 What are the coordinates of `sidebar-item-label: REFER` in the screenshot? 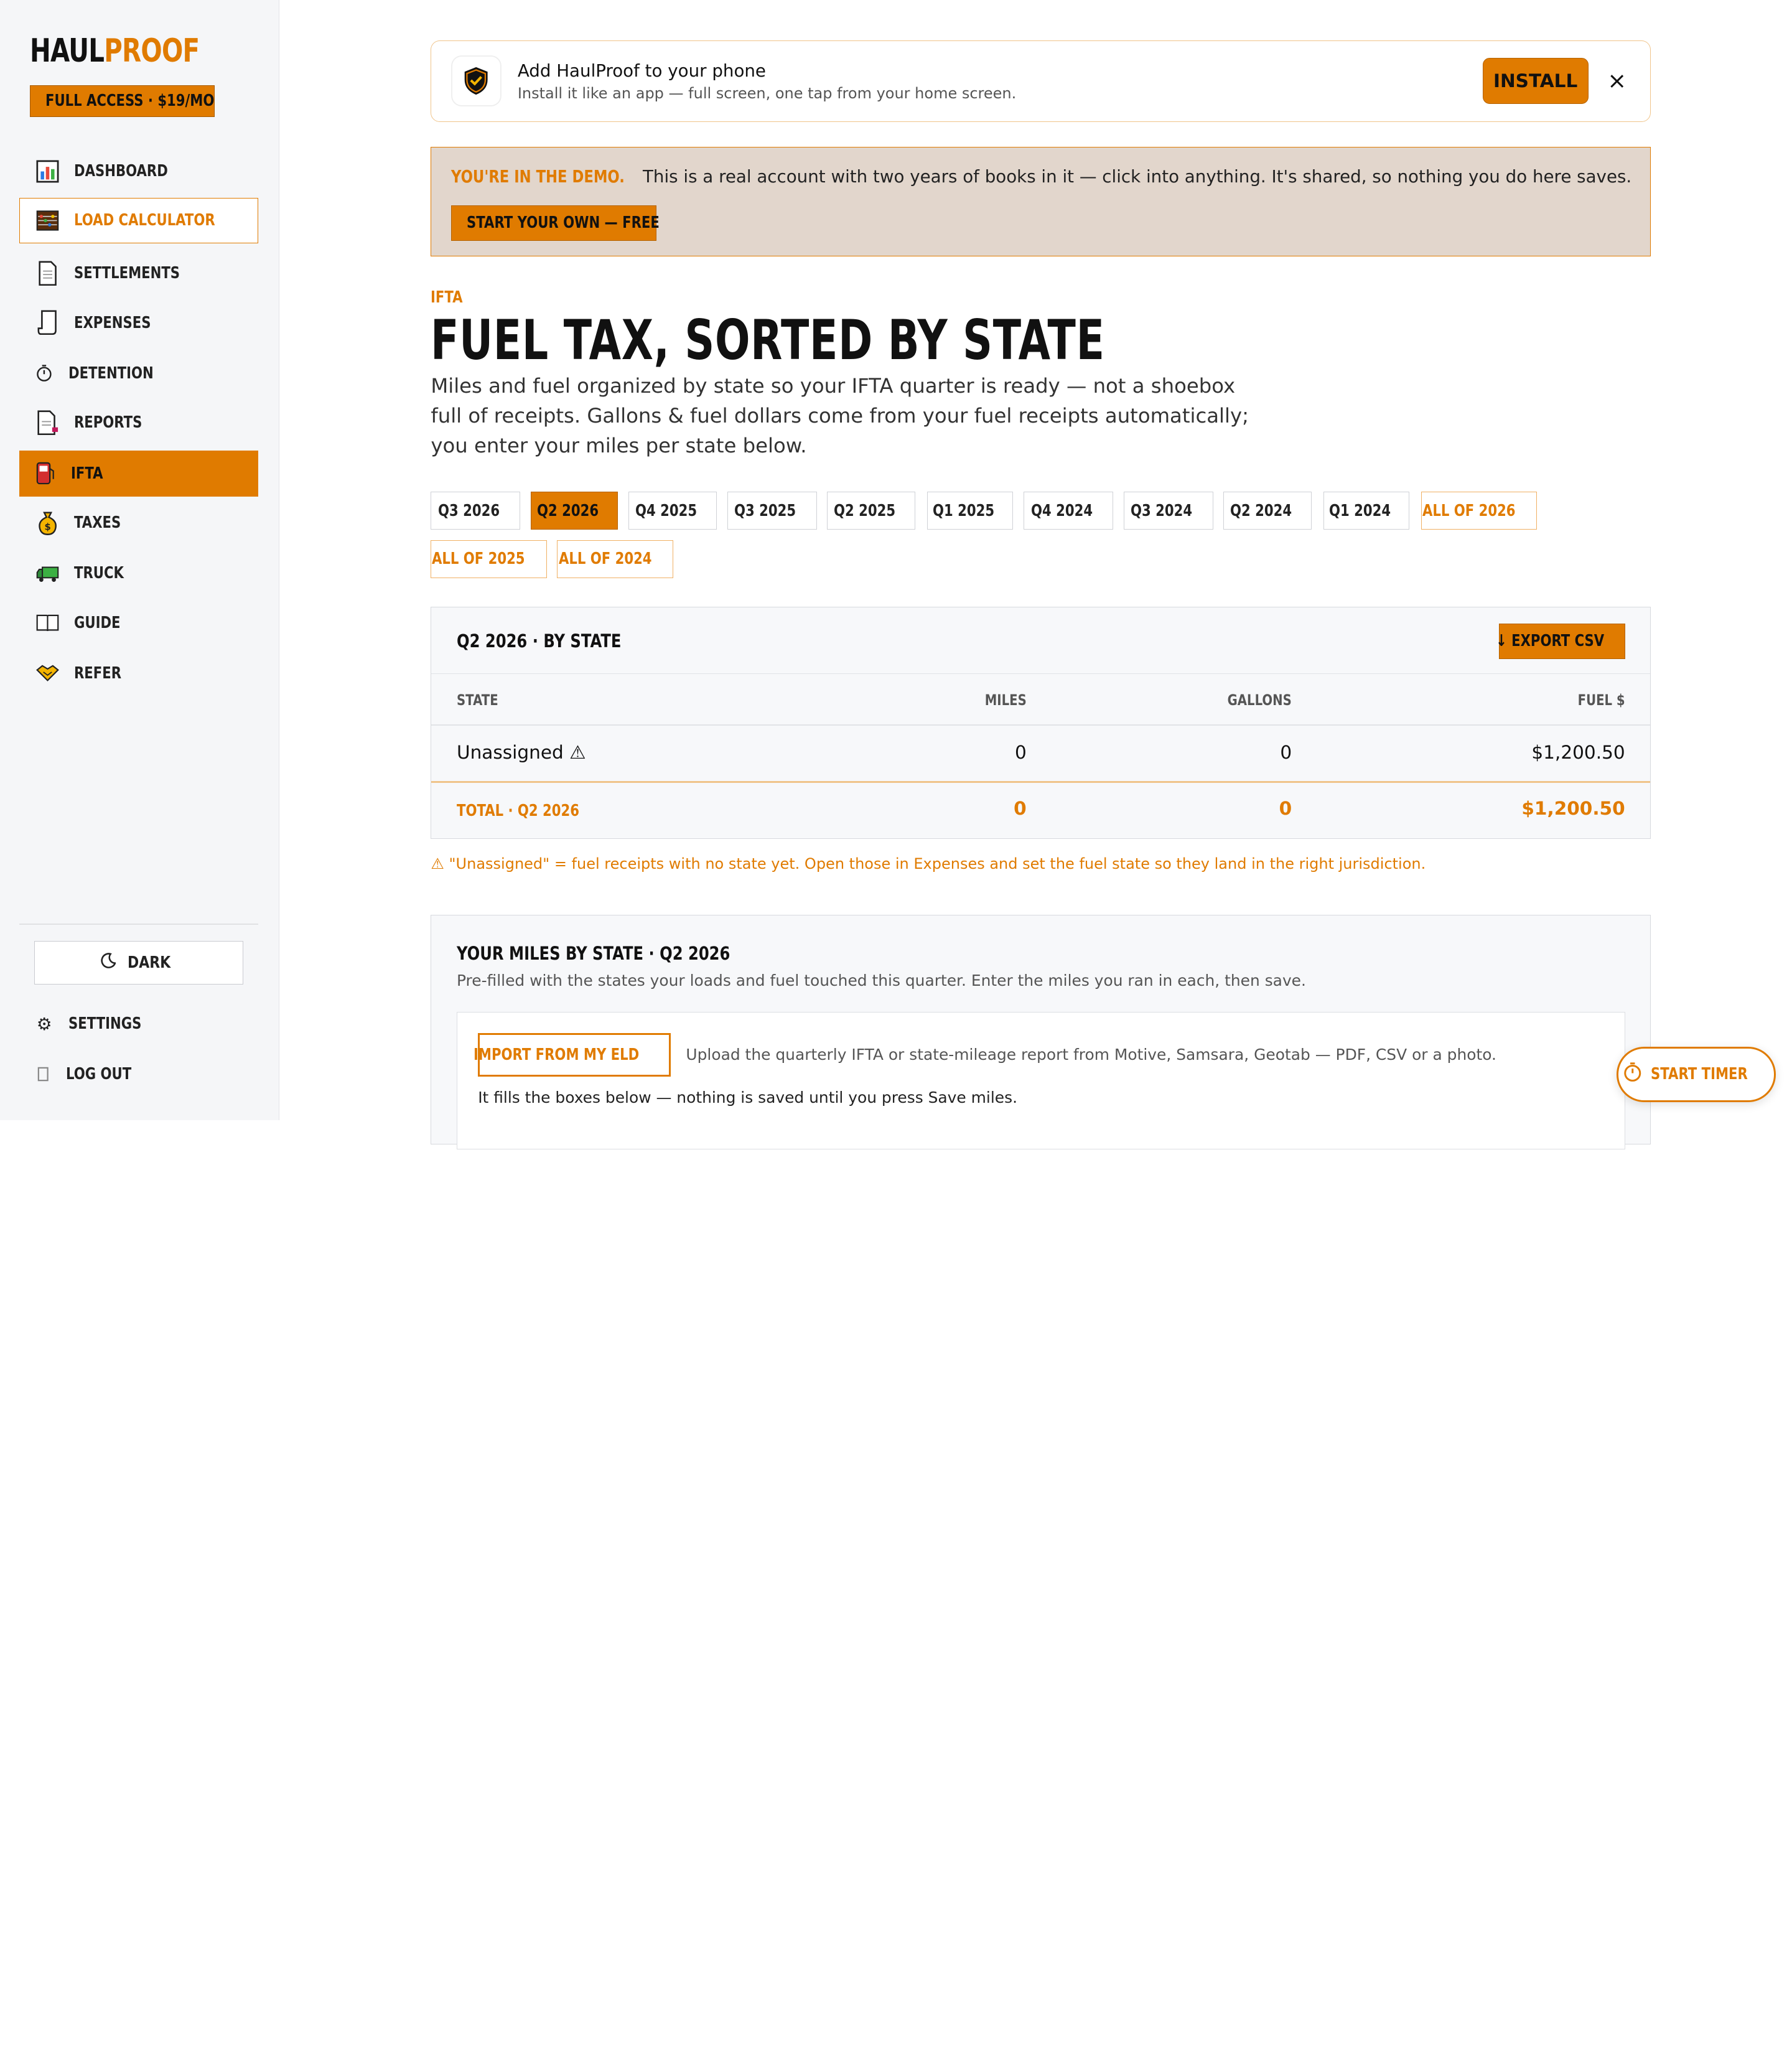 It's located at (98, 673).